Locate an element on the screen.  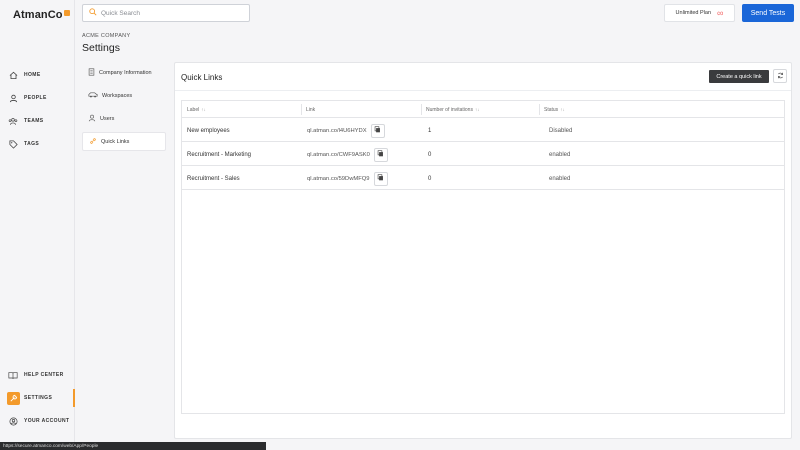
nav-label: PEOPLE is located at coordinates (35, 98).